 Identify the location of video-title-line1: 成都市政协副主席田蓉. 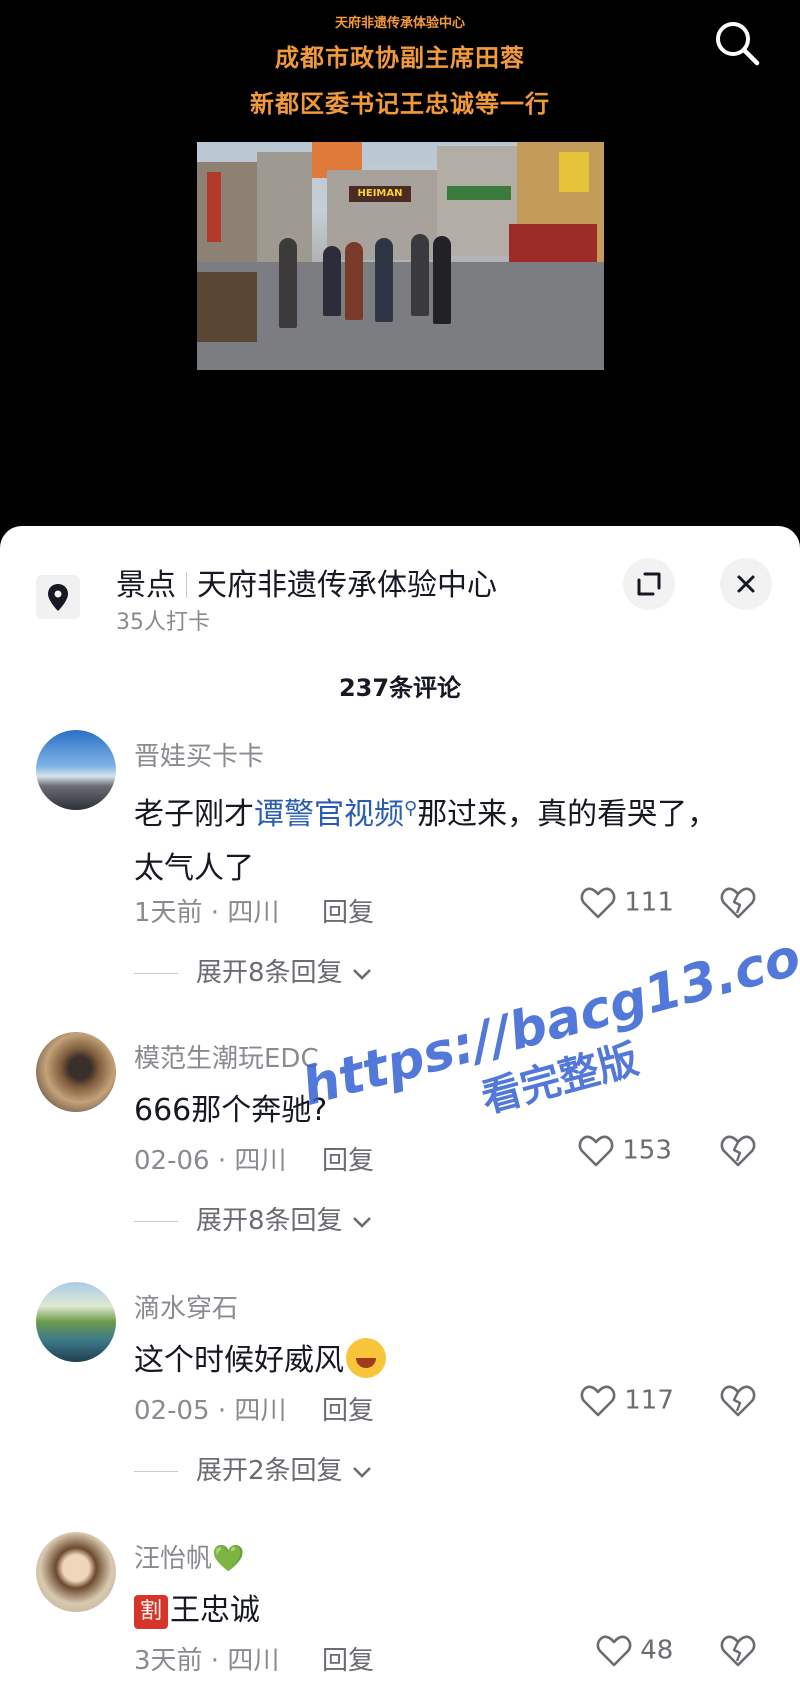
(400, 58).